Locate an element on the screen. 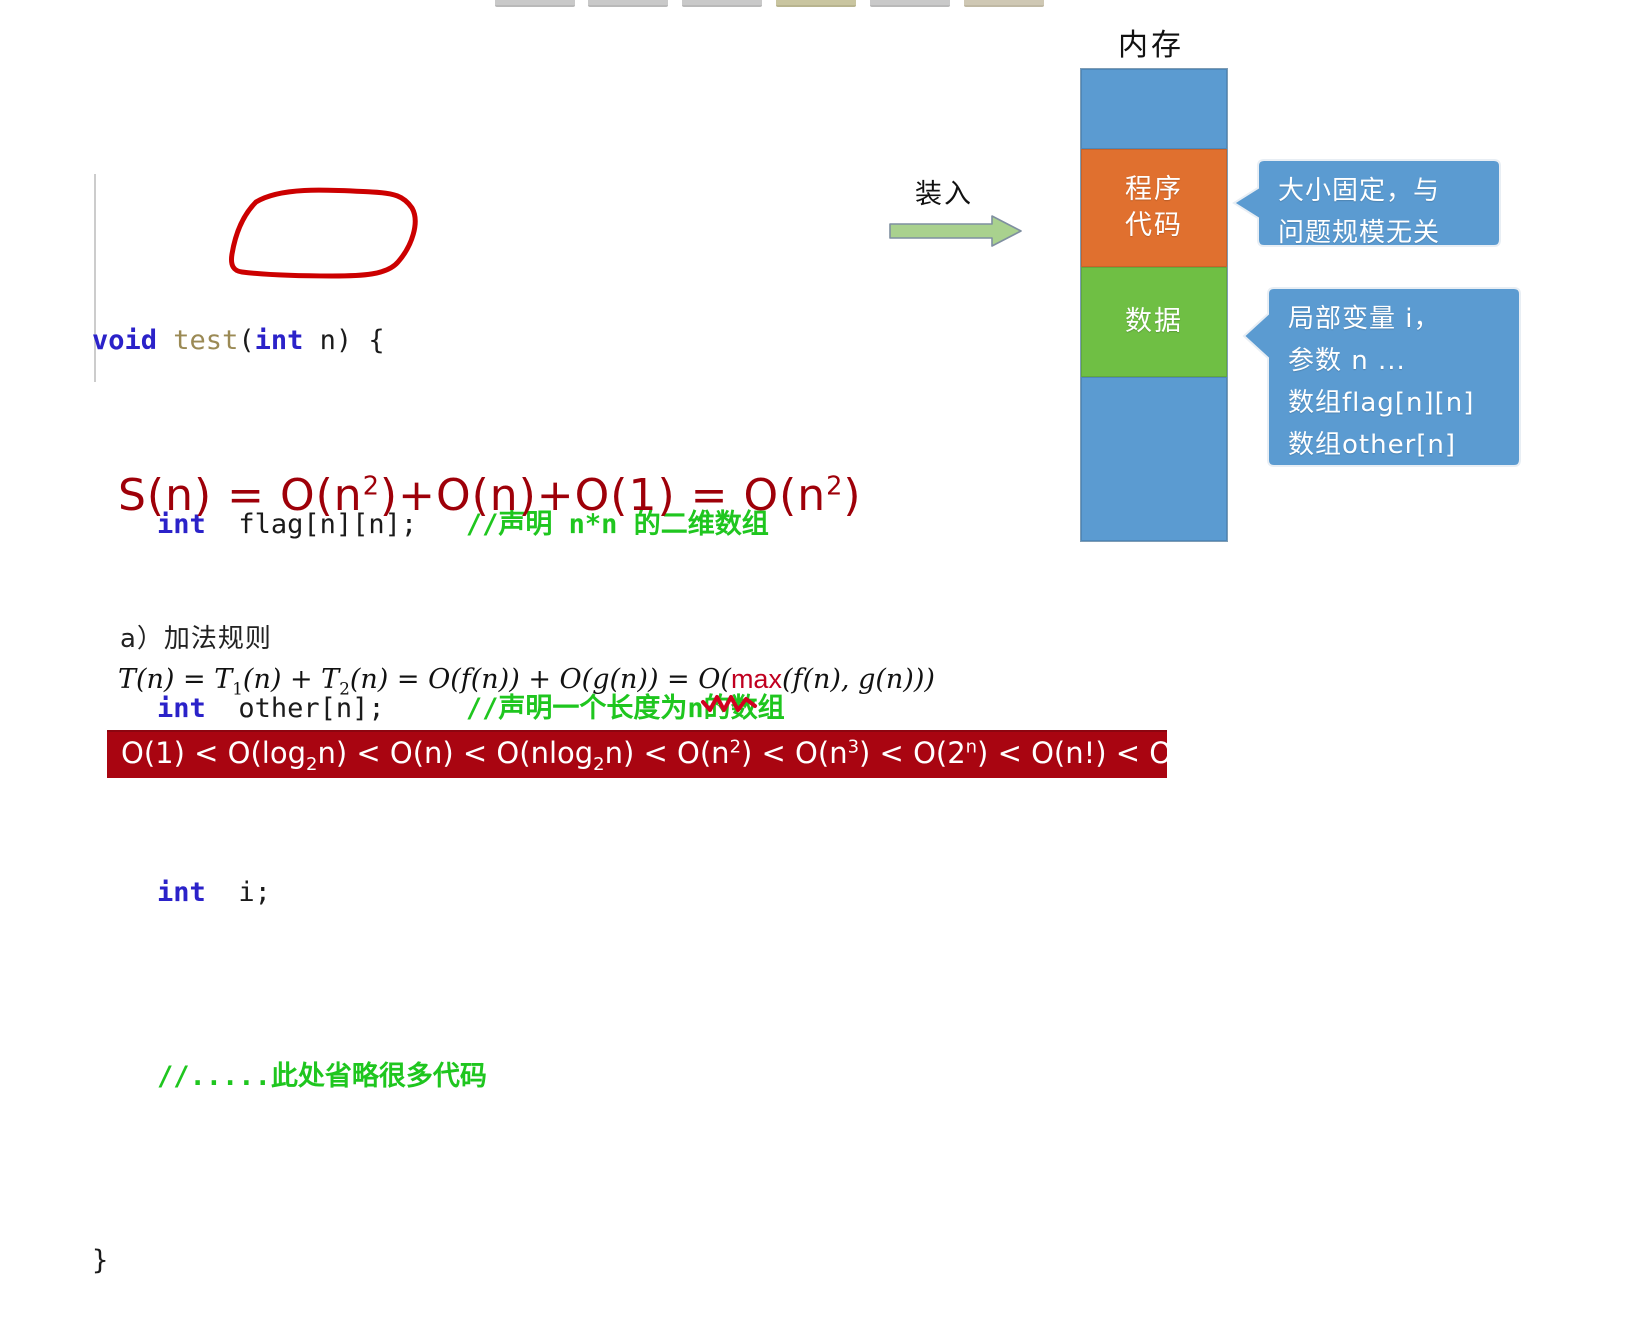 The image size is (1632, 1330). code-line-signature: void test(int n) { is located at coordinates (438, 341).